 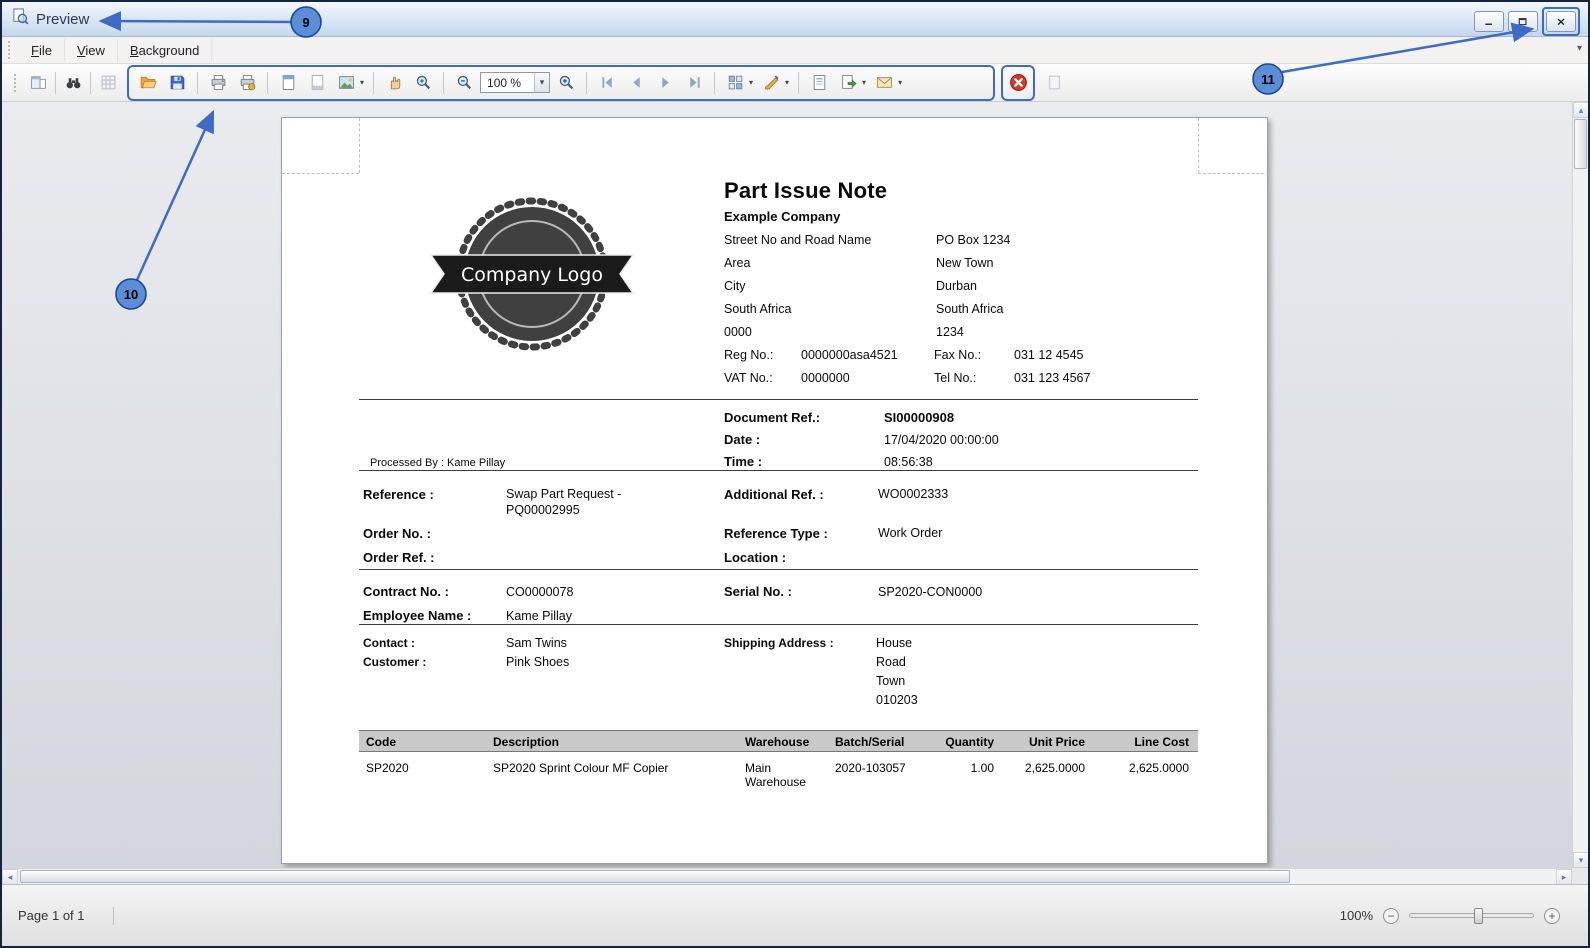 I want to click on customer-label: Customer :, so click(x=395, y=662).